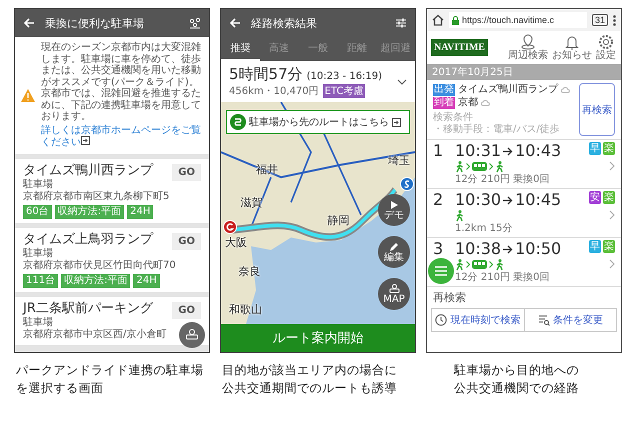  What do you see at coordinates (37, 211) in the screenshot?
I see `parking-tag: 60台` at bounding box center [37, 211].